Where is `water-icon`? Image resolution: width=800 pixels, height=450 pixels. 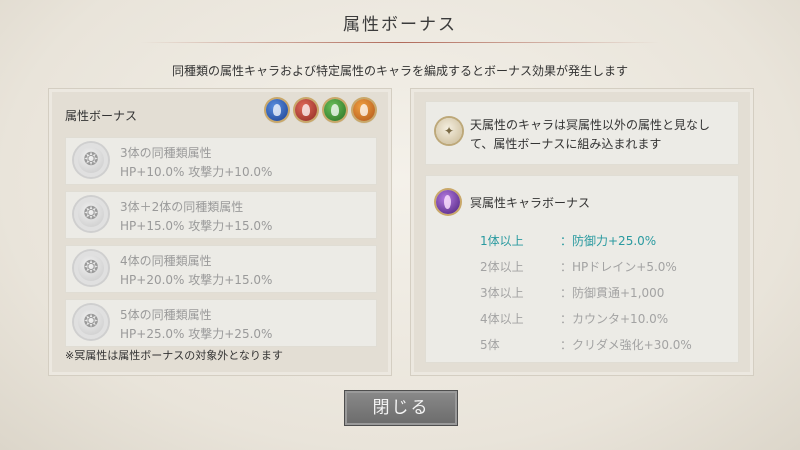 water-icon is located at coordinates (277, 110).